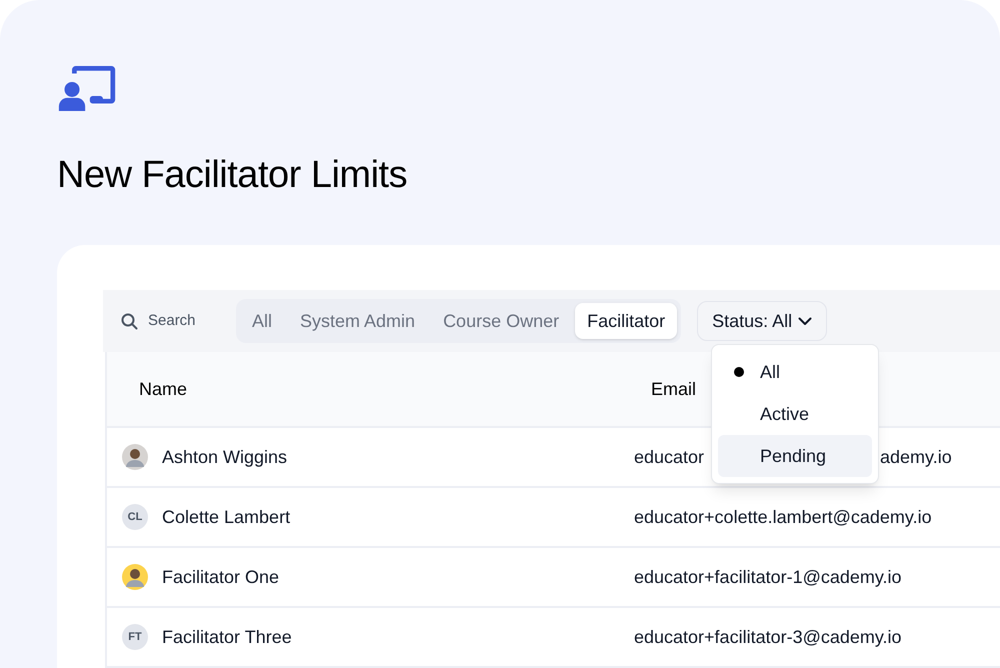 The image size is (1000, 668). I want to click on column-header: Name, so click(163, 388).